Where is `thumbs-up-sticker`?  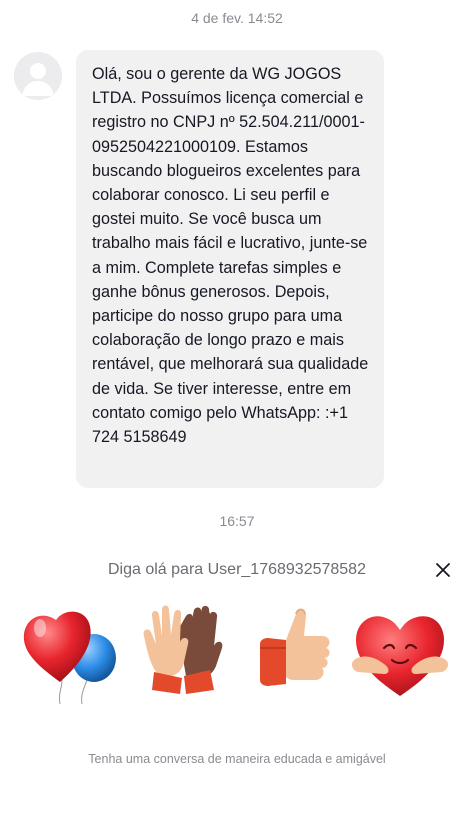 thumbs-up-sticker is located at coordinates (296, 655).